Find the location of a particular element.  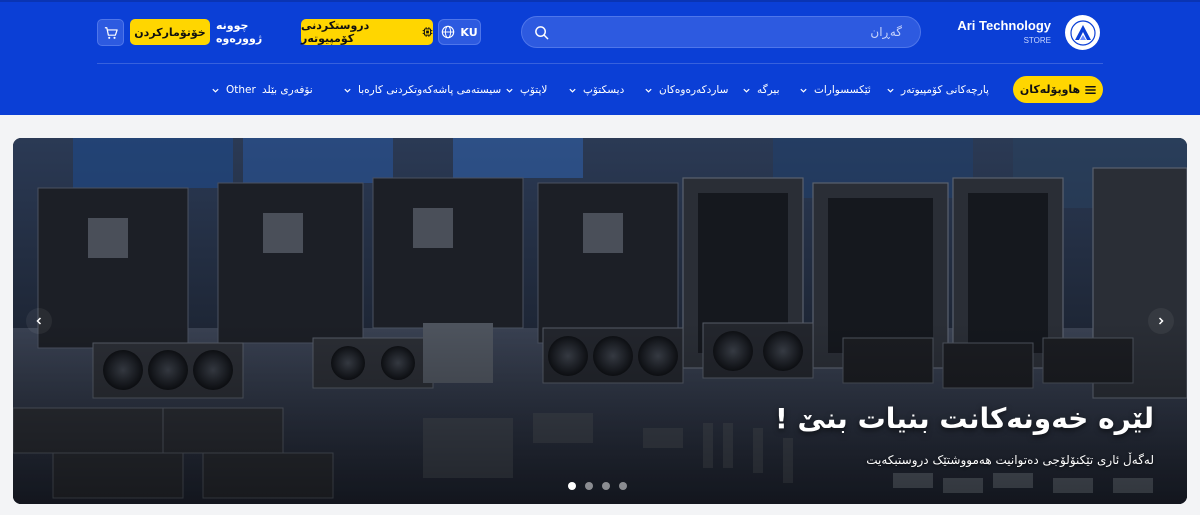

build-pc-button: دروستکردنی کۆمپیوتەر is located at coordinates (367, 32).